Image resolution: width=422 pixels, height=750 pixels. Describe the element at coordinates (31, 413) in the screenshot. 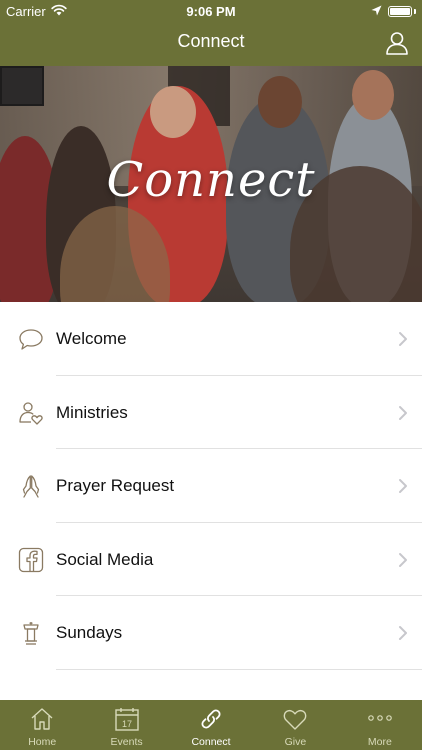

I see `person-heart-icon` at that location.